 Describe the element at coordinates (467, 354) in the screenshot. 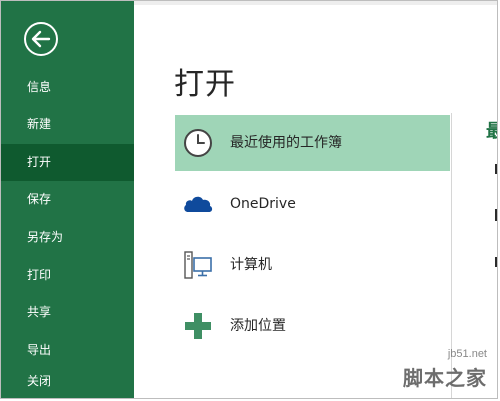

I see `watermark-site: jb51.net` at that location.